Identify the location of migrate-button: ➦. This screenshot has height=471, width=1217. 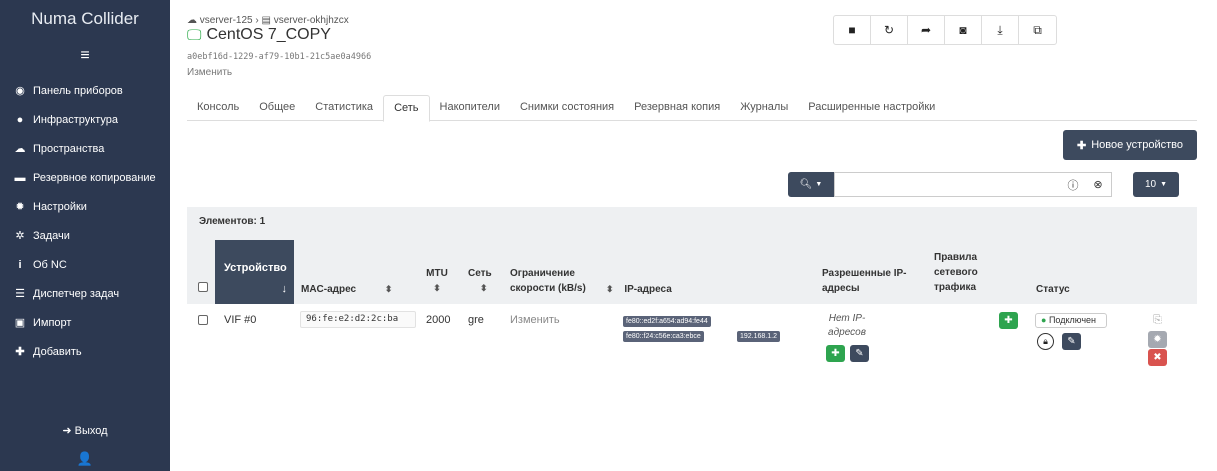
(926, 30).